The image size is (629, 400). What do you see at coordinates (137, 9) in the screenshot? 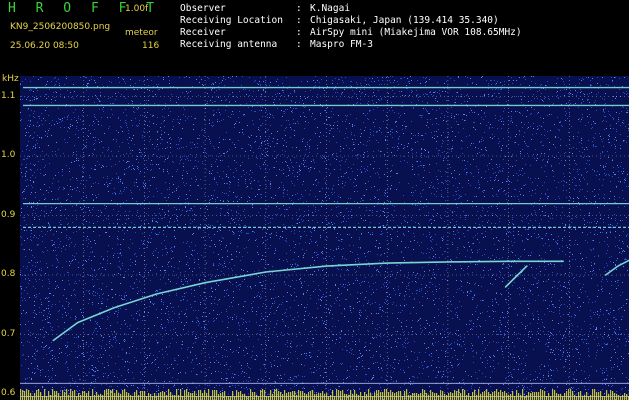
I see `version-label: 1.00f` at bounding box center [137, 9].